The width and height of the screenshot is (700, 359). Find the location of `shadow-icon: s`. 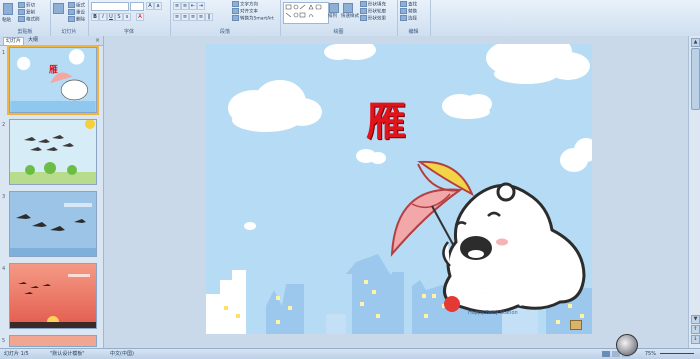

shadow-icon: s is located at coordinates (127, 17).